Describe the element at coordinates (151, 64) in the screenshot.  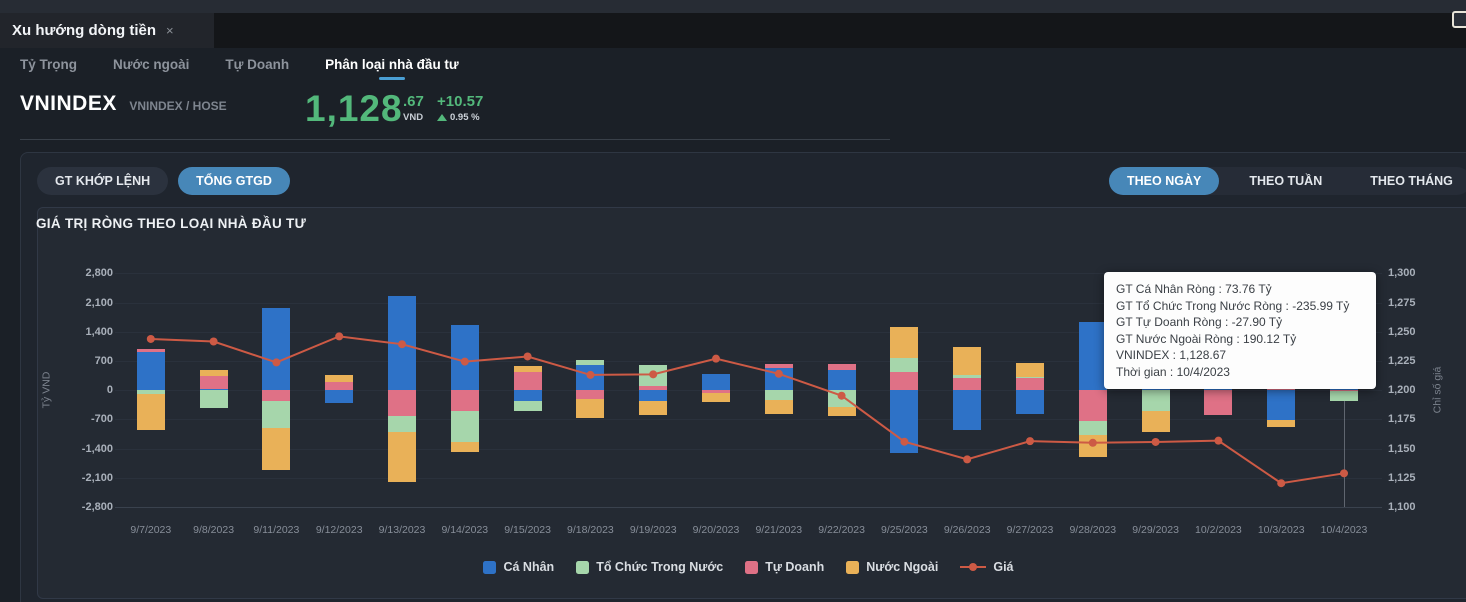
I see `subtab-nuoc-ngoai: Nước ngoài` at that location.